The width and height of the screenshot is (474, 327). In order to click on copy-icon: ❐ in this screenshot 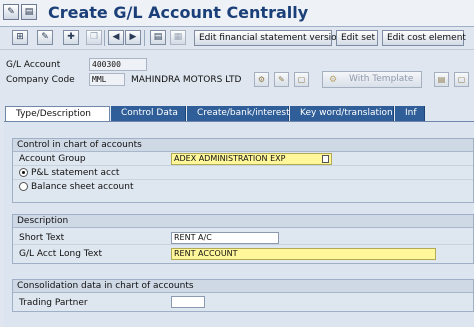, I will do `click(94, 37)`.